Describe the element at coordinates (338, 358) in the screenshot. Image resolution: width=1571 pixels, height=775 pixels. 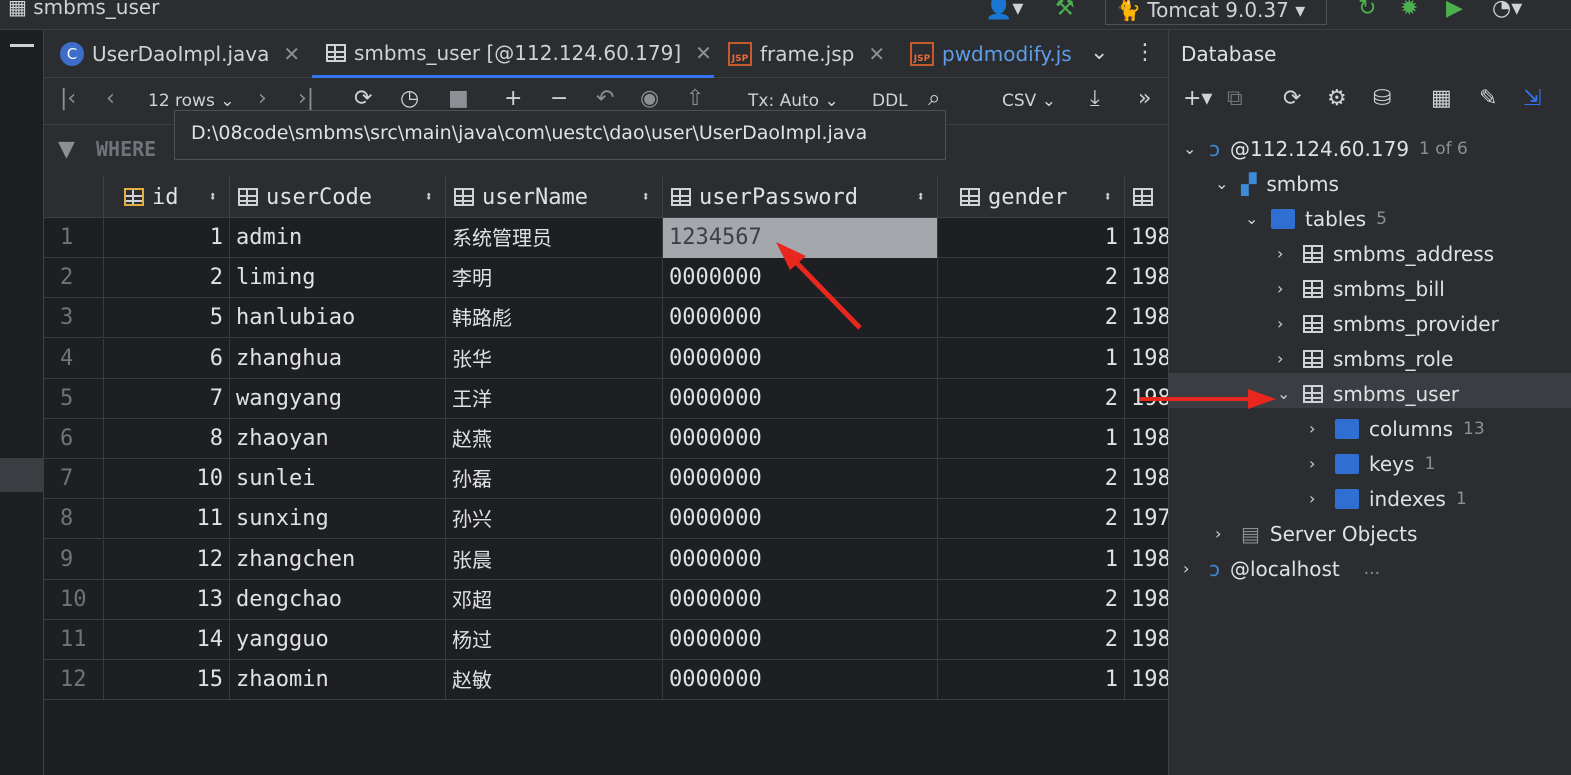
I see `cell-usercode: zhanghua` at that location.